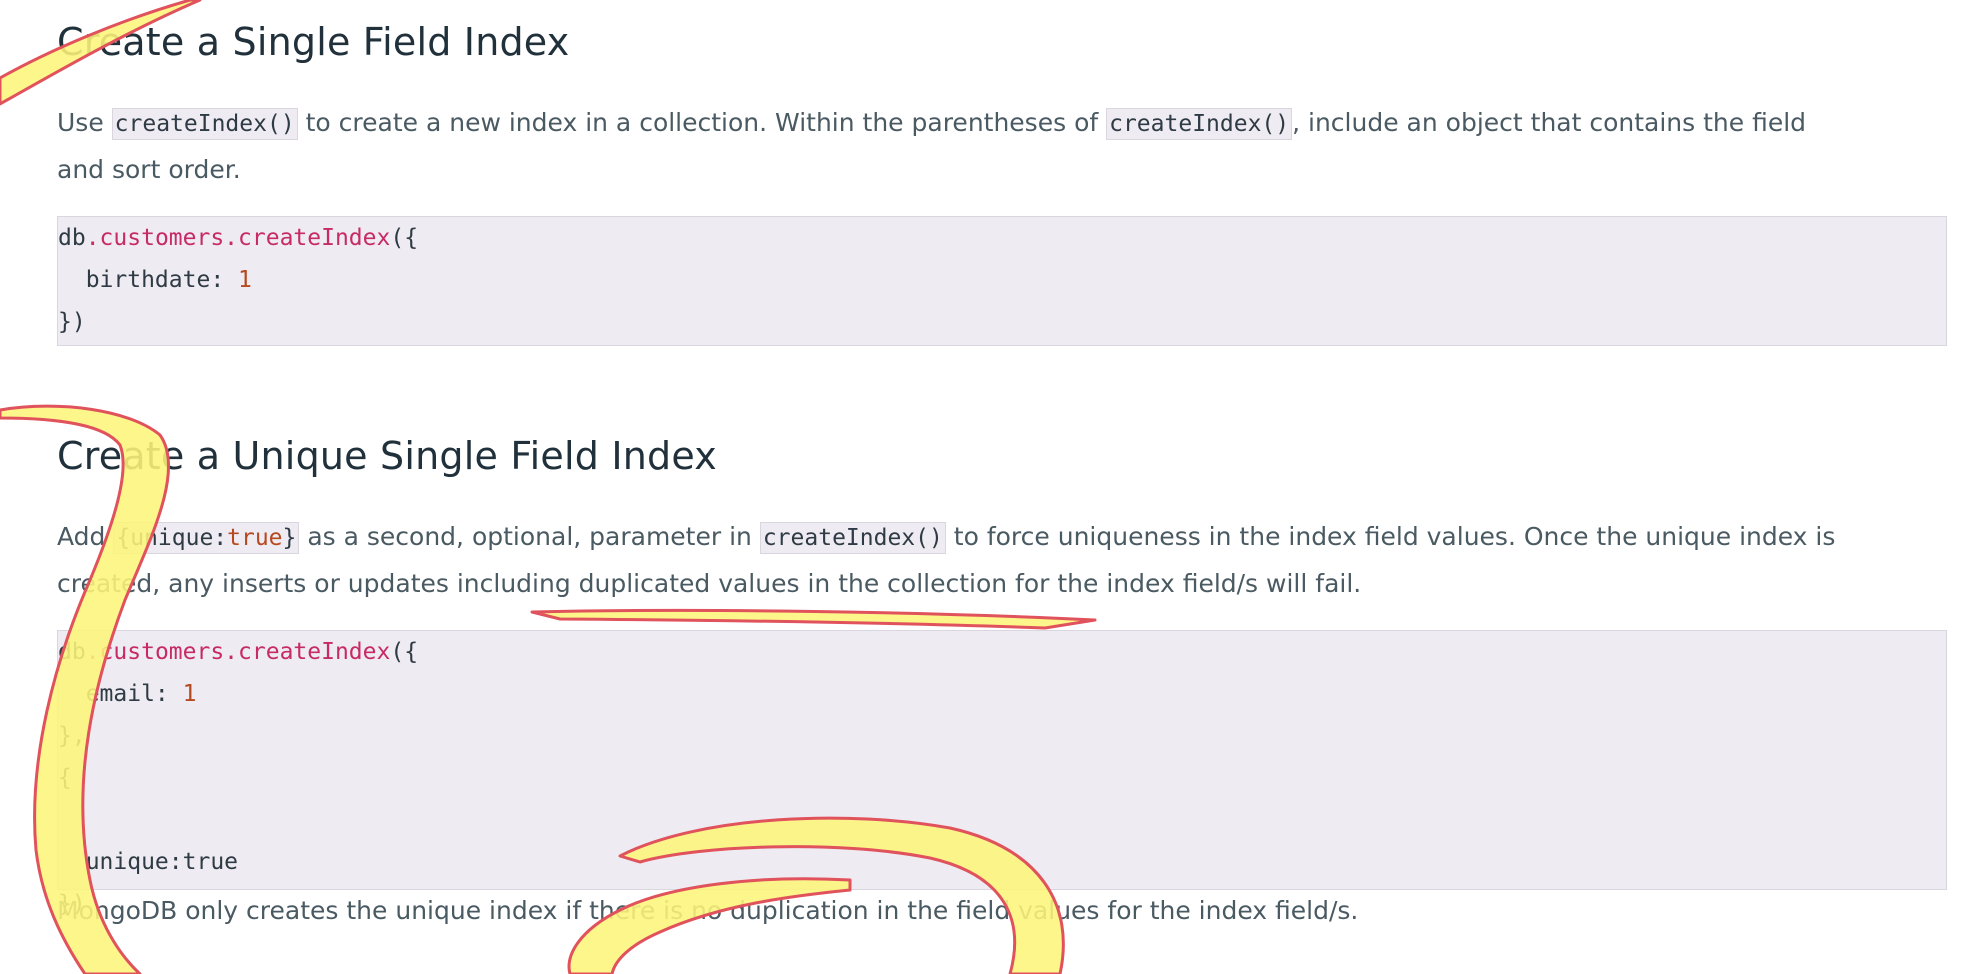  I want to click on section-heading-single-field-index: Create a Single Field Index, so click(313, 42).